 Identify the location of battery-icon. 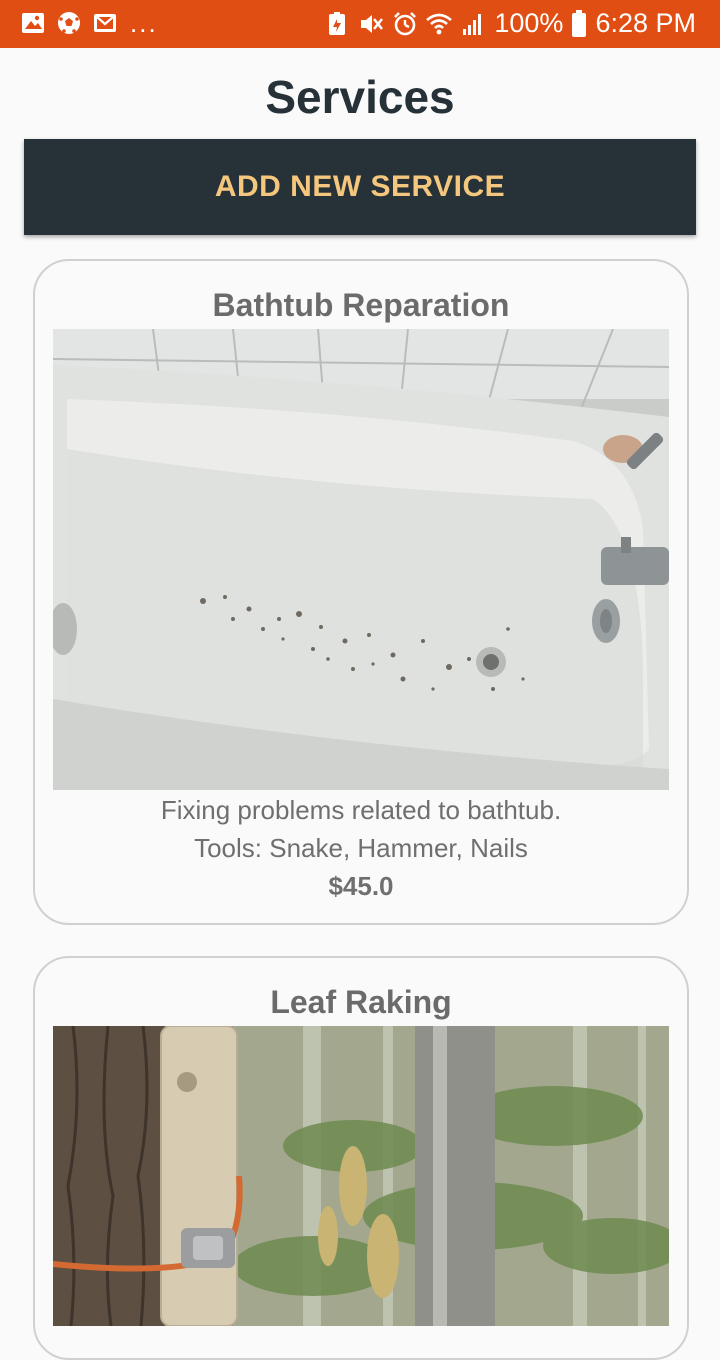
(579, 23).